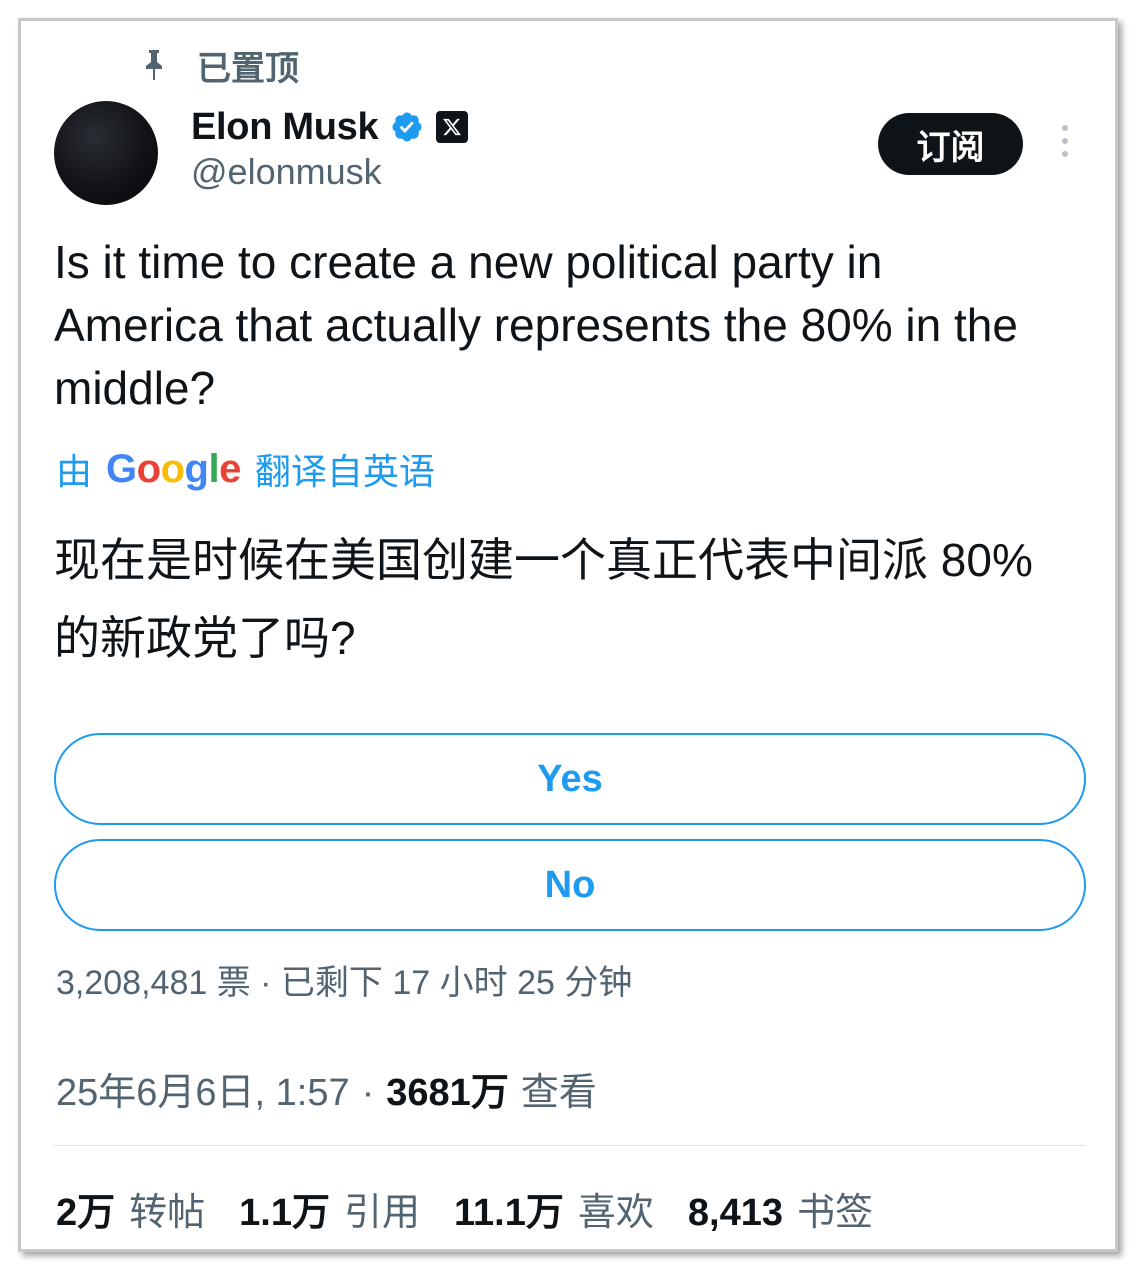 Image resolution: width=1141 pixels, height=1275 pixels. What do you see at coordinates (407, 127) in the screenshot?
I see `verified-icon` at bounding box center [407, 127].